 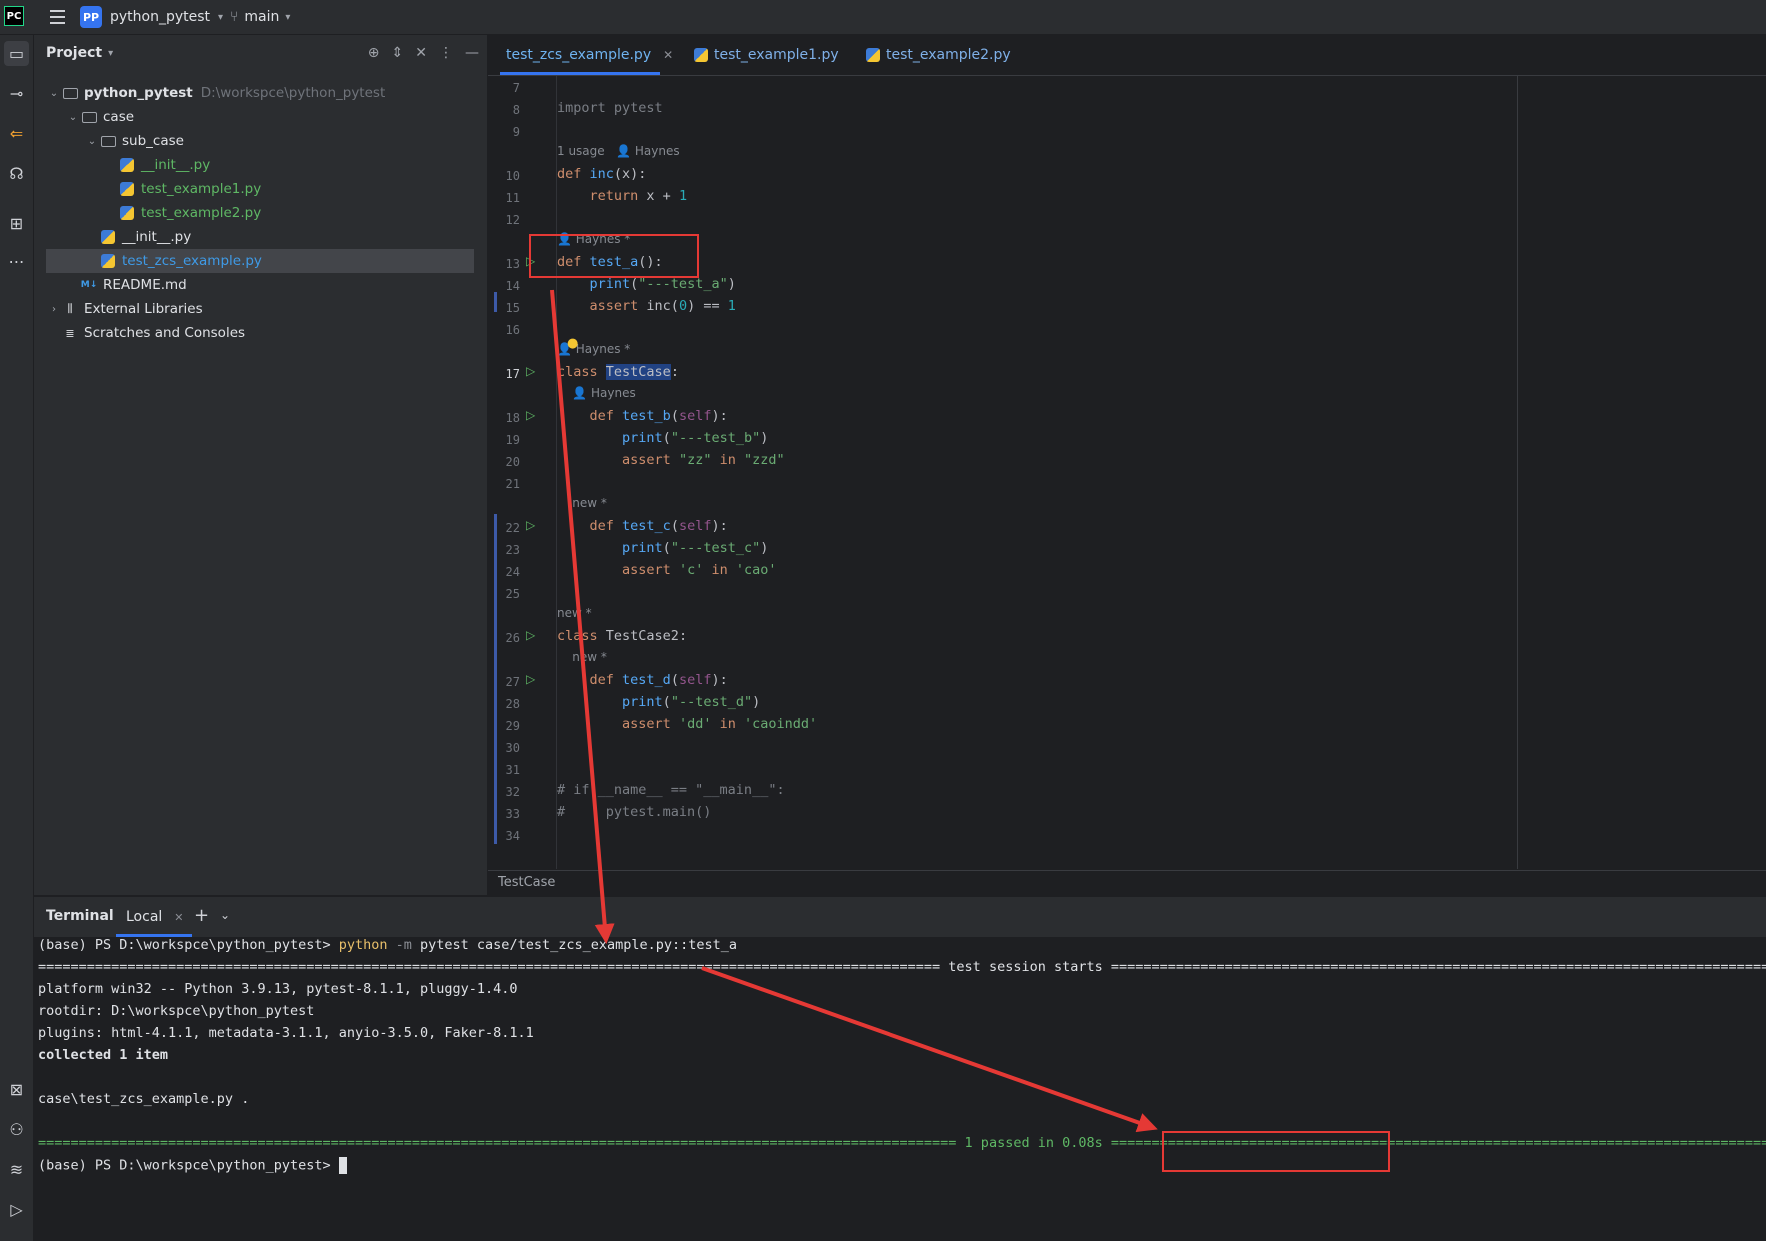 What do you see at coordinates (221, 17) in the screenshot?
I see `chevron-down-icon: ▾` at bounding box center [221, 17].